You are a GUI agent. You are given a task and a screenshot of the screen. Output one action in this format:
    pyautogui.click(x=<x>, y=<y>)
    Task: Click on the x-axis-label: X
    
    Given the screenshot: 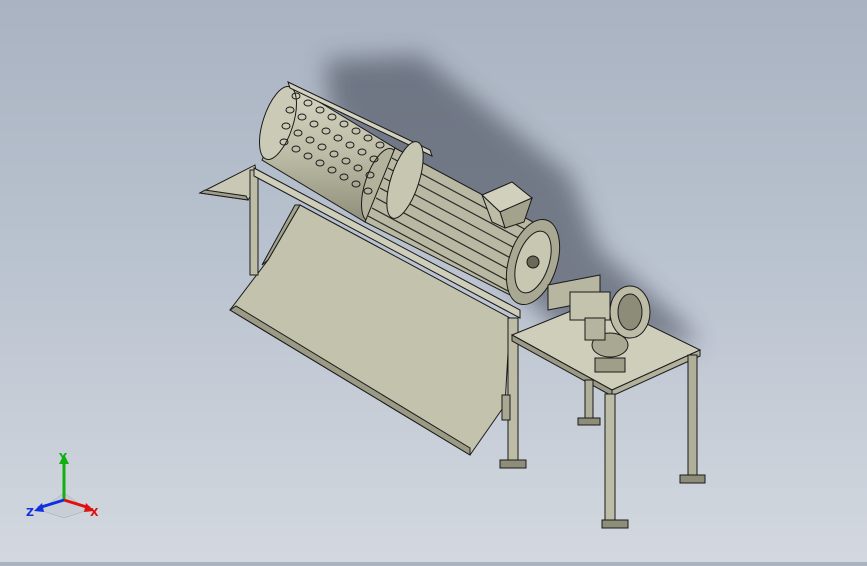 What is the action you would take?
    pyautogui.click(x=94, y=512)
    